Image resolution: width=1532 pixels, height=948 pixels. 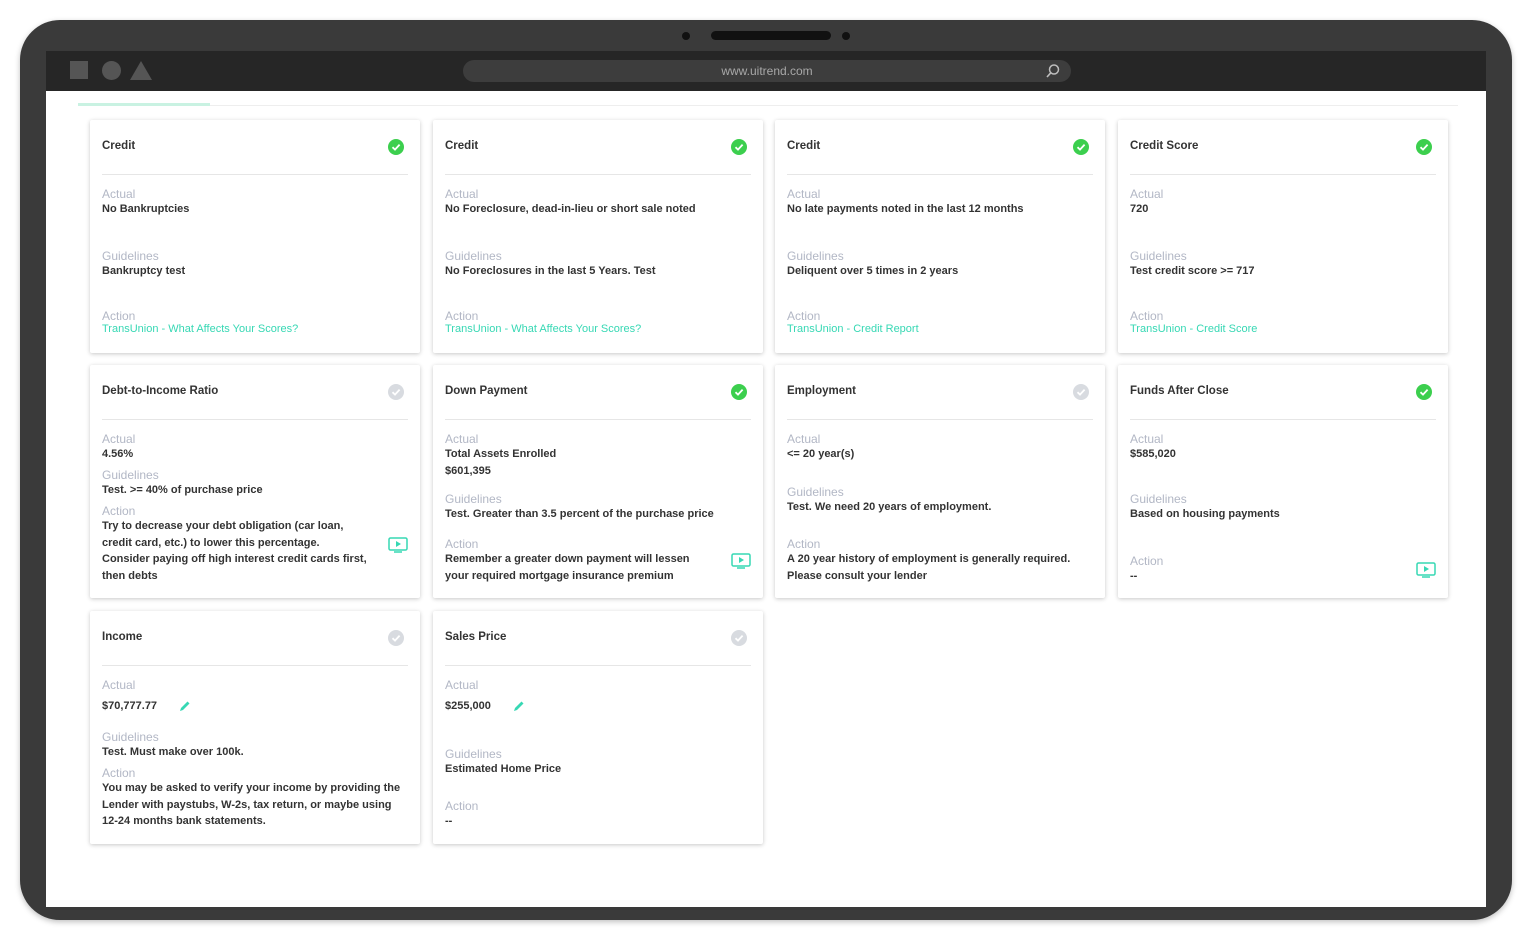 What do you see at coordinates (1205, 514) in the screenshot?
I see `guidelines-value: Based on housing payments` at bounding box center [1205, 514].